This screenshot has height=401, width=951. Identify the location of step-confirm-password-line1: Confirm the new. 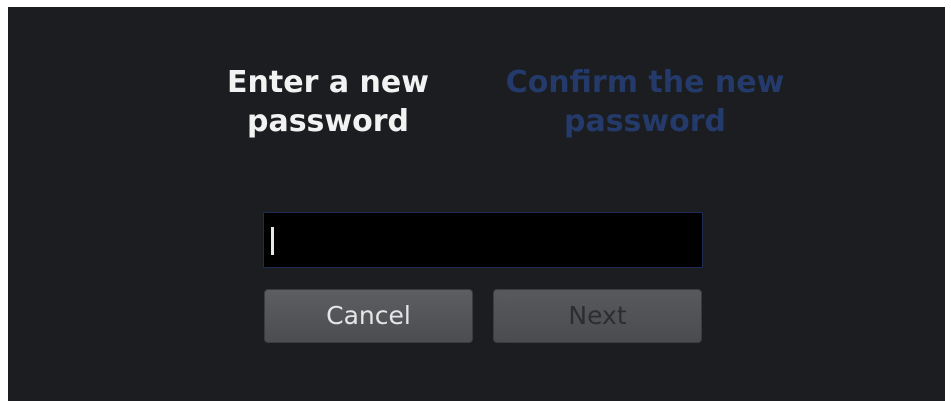
(645, 82).